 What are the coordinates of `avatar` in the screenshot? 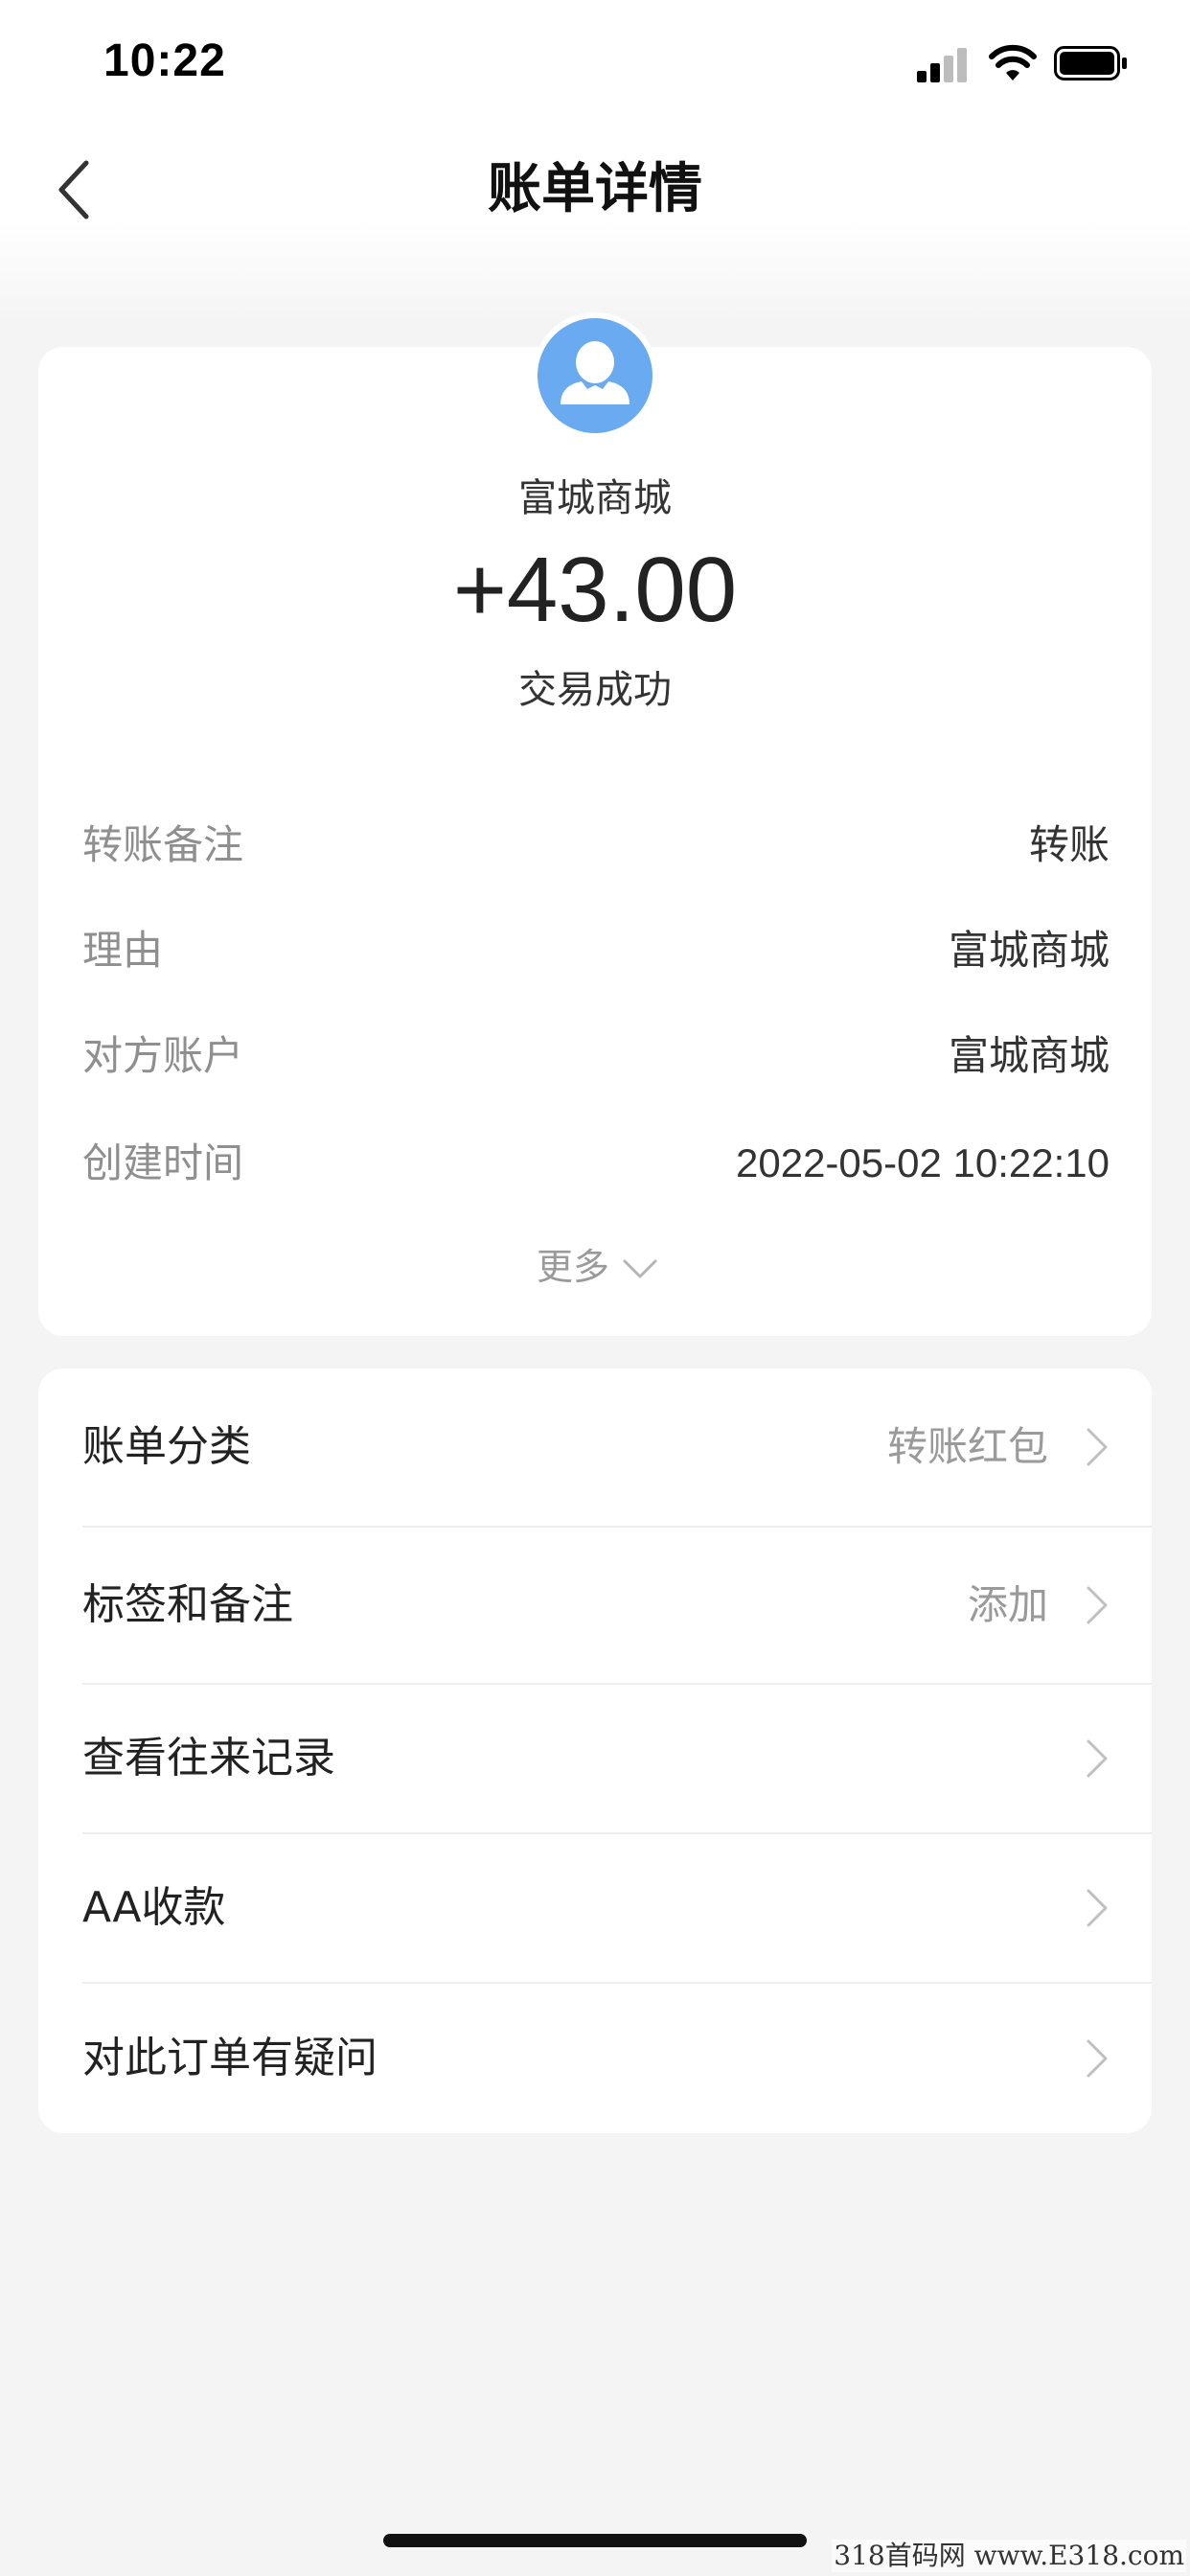 It's located at (595, 375).